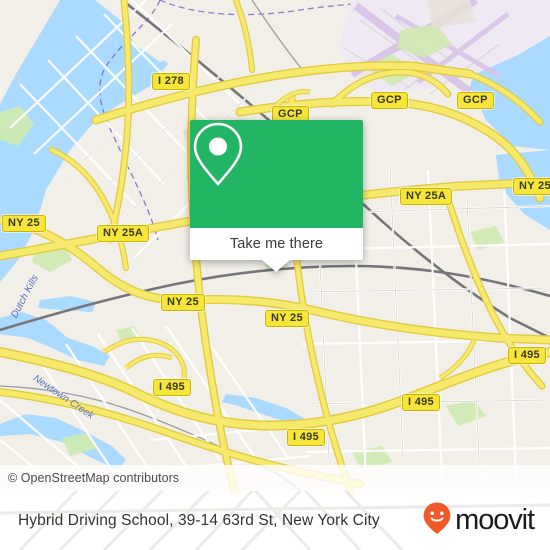 The image size is (550, 550). Describe the element at coordinates (437, 520) in the screenshot. I see `moovit-pin-smile-icon` at that location.